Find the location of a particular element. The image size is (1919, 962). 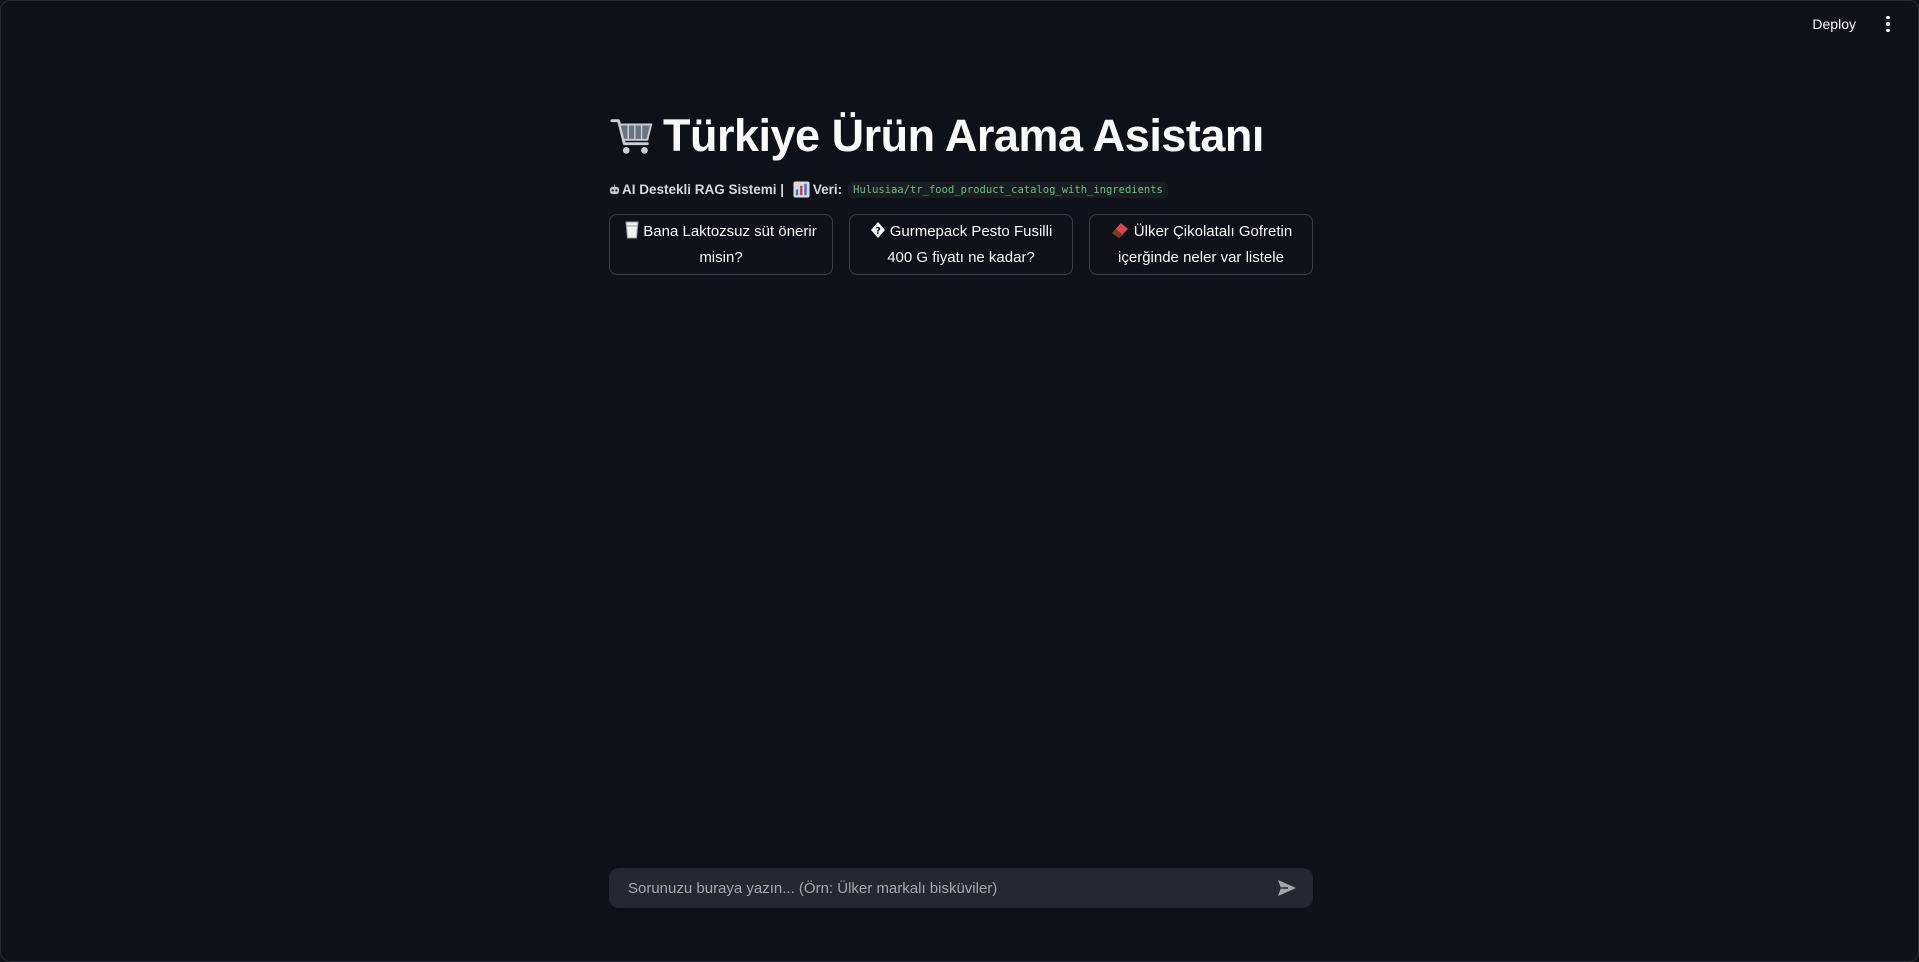

chat-input is located at coordinates (950, 888).